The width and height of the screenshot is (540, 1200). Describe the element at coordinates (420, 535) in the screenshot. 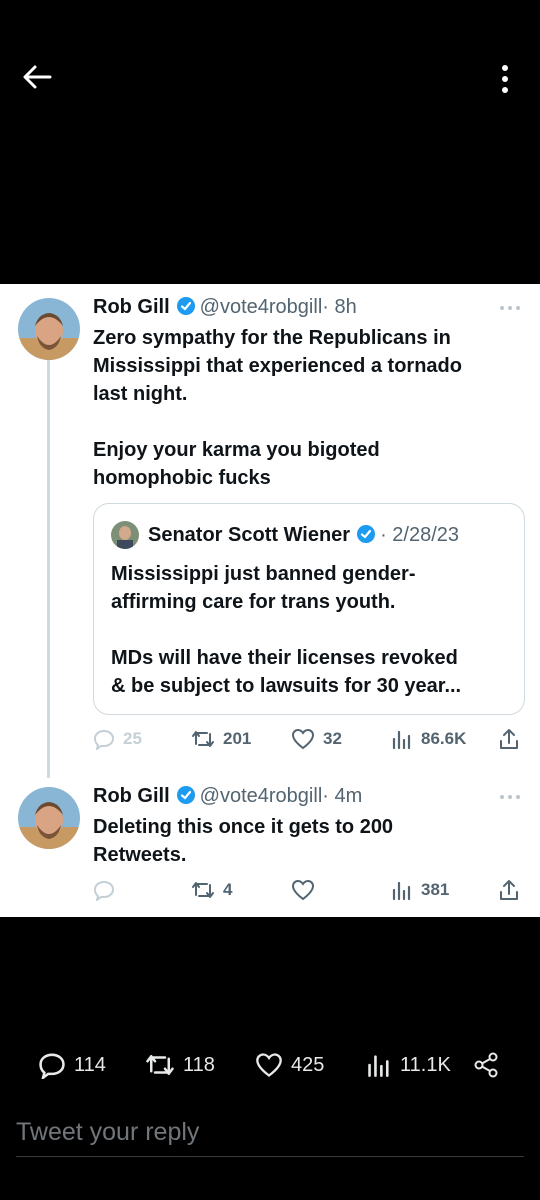

I see `quoted-time: · 2/28/23` at that location.